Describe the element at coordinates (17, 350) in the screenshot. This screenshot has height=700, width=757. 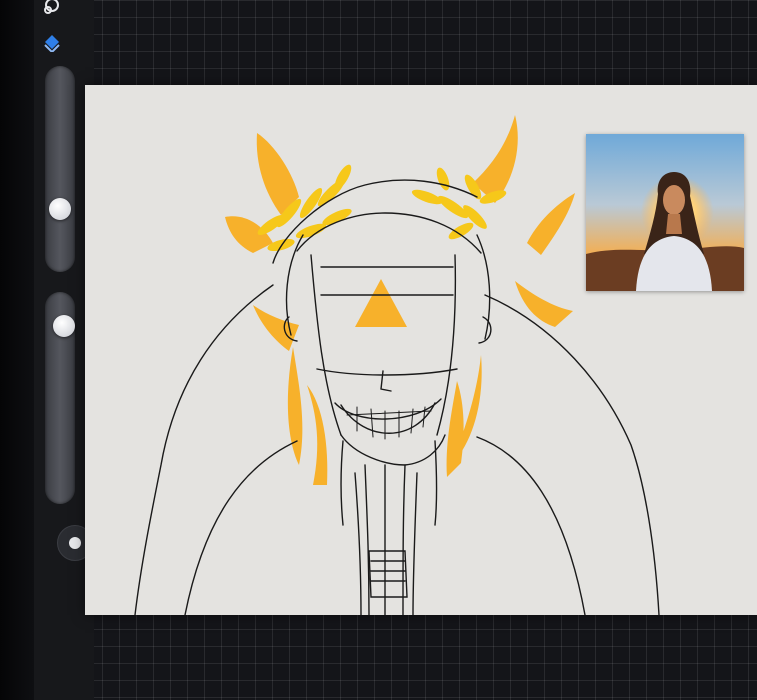
I see `device-bezel` at that location.